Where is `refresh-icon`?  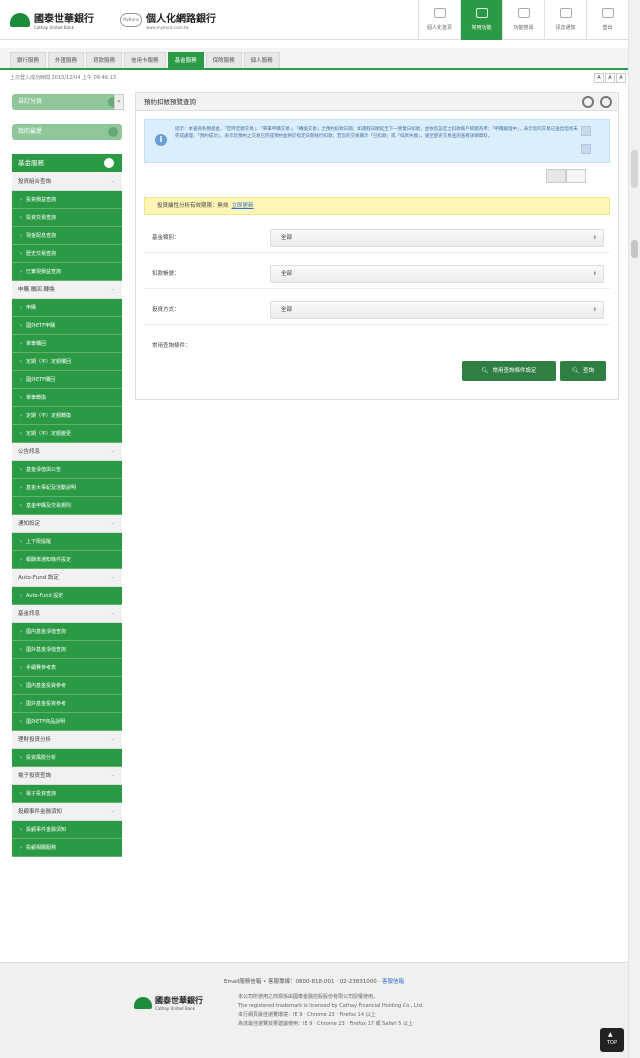 refresh-icon is located at coordinates (588, 102).